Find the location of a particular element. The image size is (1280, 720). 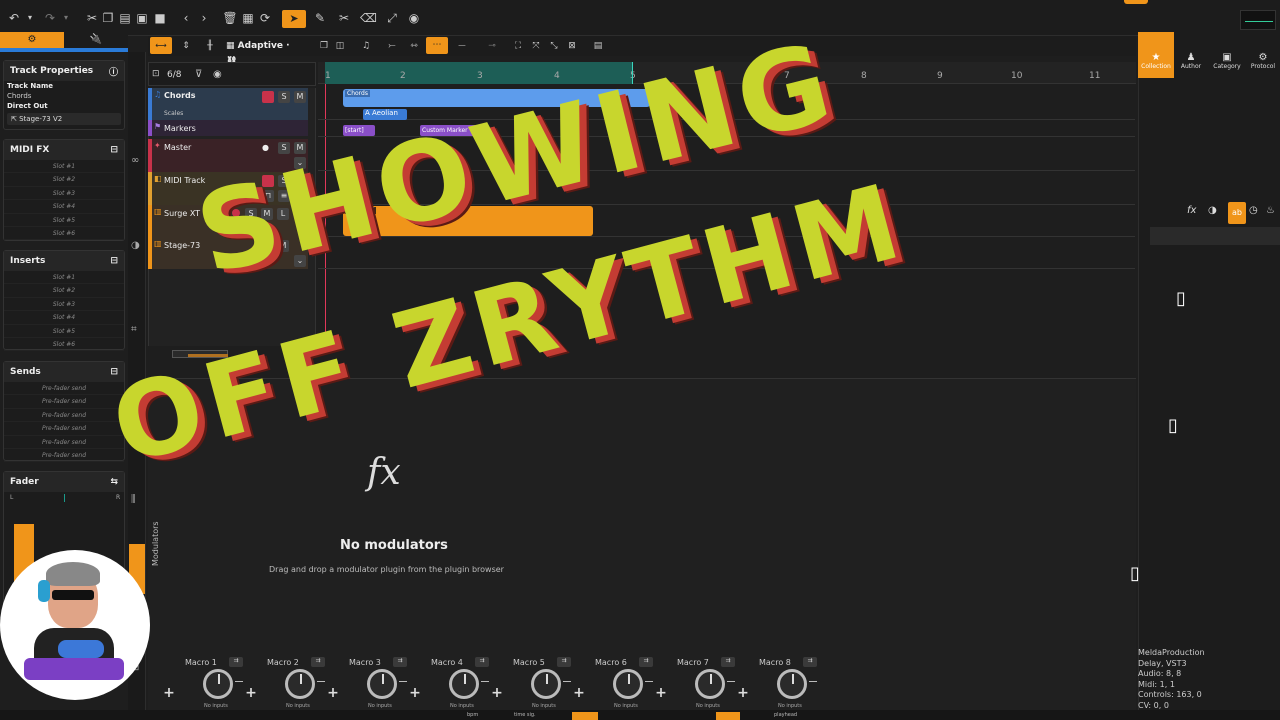

tab-collection: ★ Collection is located at coordinates (1156, 55).